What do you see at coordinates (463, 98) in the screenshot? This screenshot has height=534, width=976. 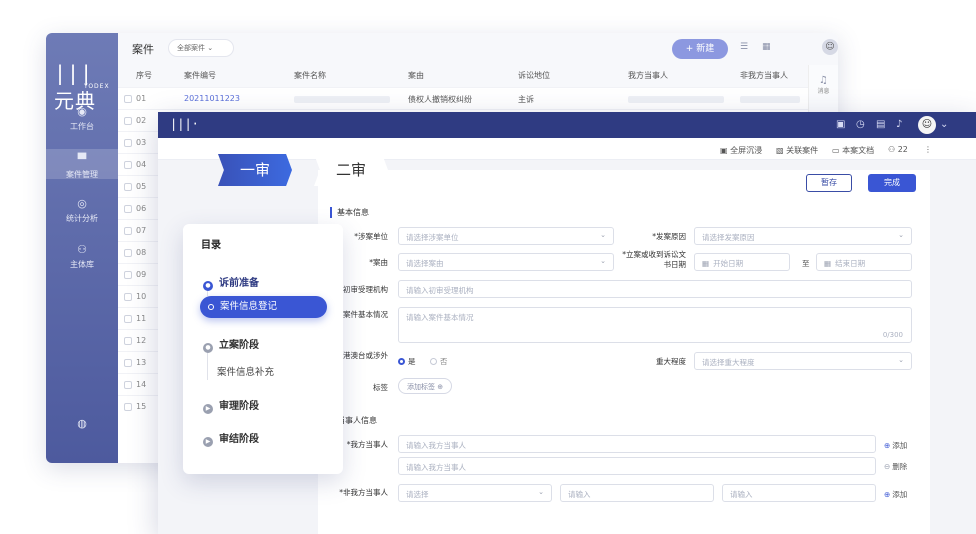 I see `table-row: 01 20211011223 债权人撤销权纠纷 主诉` at bounding box center [463, 98].